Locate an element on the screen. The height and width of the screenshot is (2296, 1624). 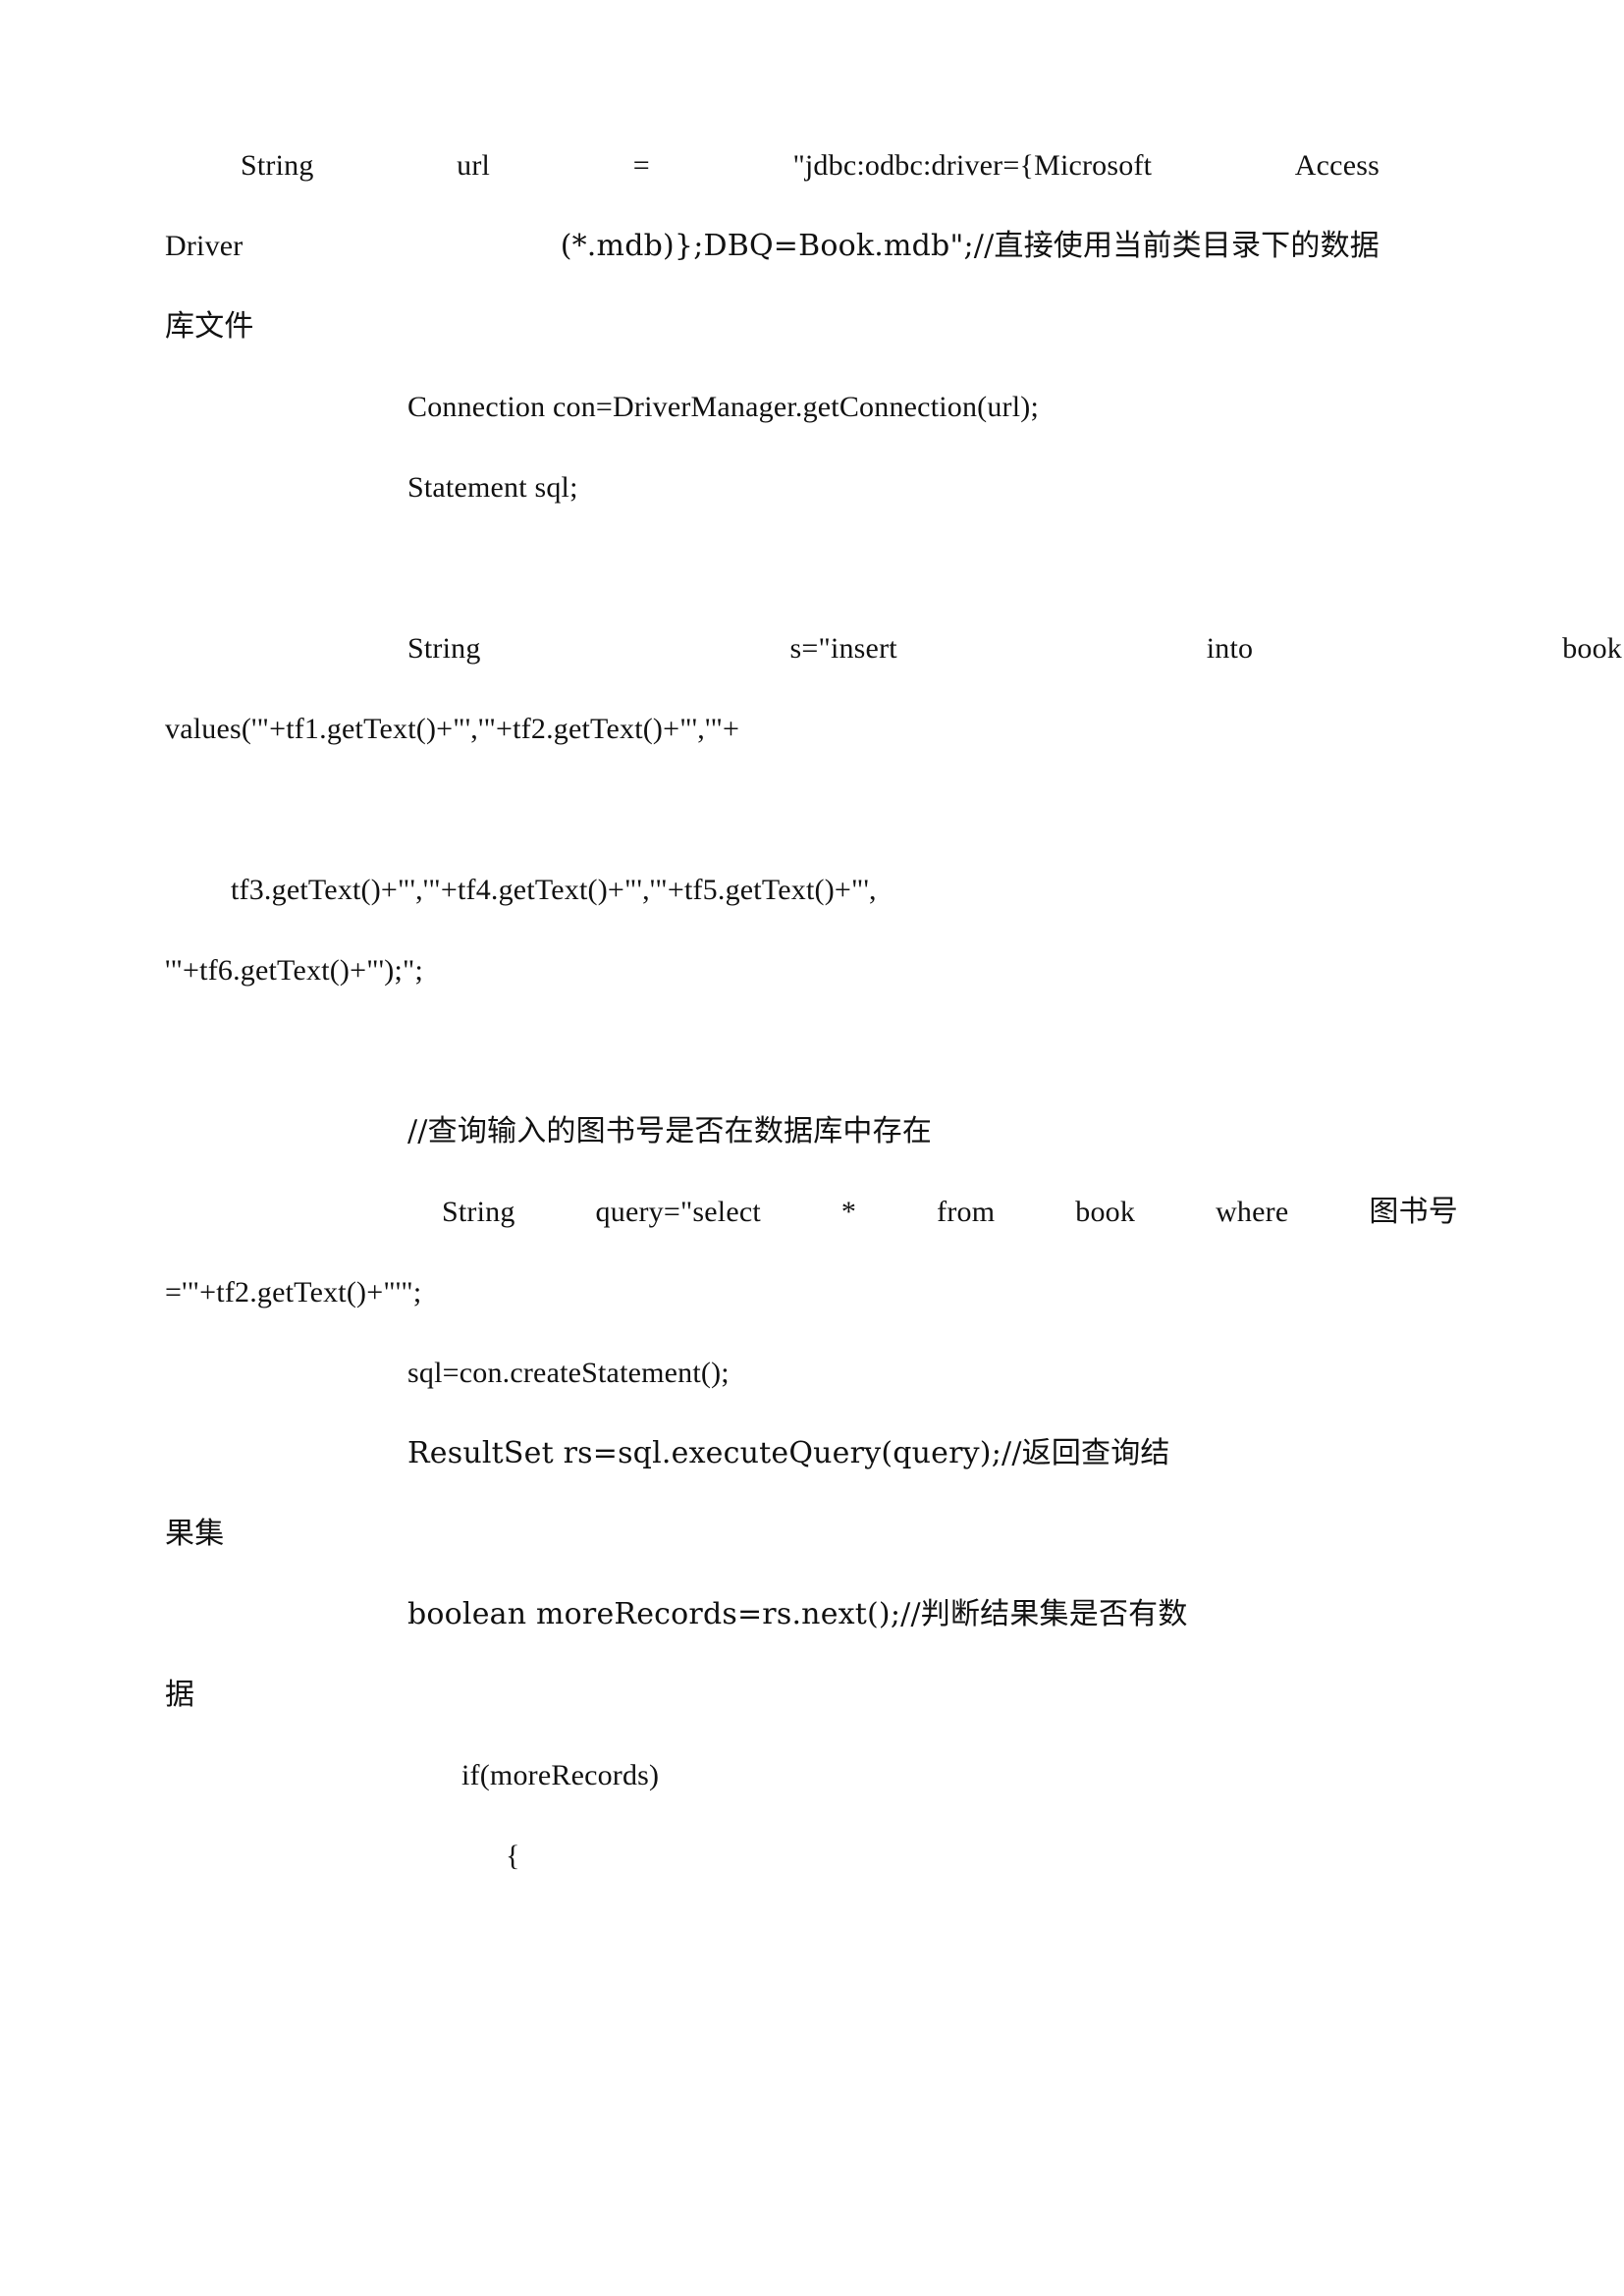
text-line: 库文件 is located at coordinates (209, 326).